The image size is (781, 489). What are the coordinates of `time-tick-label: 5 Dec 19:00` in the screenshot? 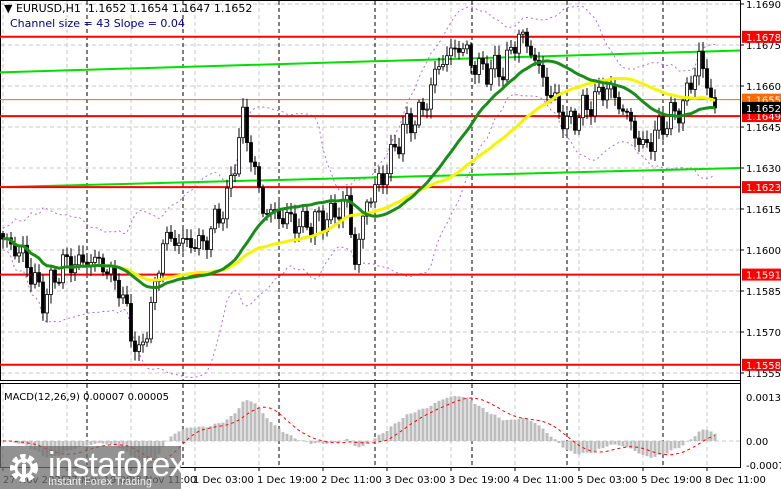 It's located at (671, 480).